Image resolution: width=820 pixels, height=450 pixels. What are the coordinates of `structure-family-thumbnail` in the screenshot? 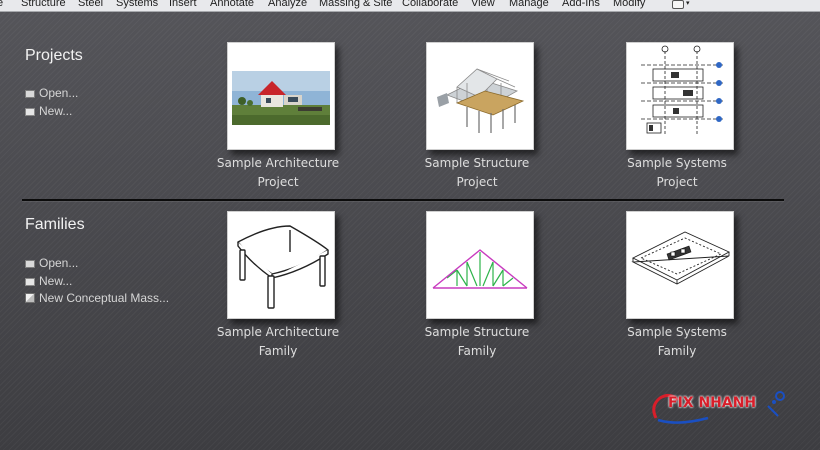 It's located at (480, 265).